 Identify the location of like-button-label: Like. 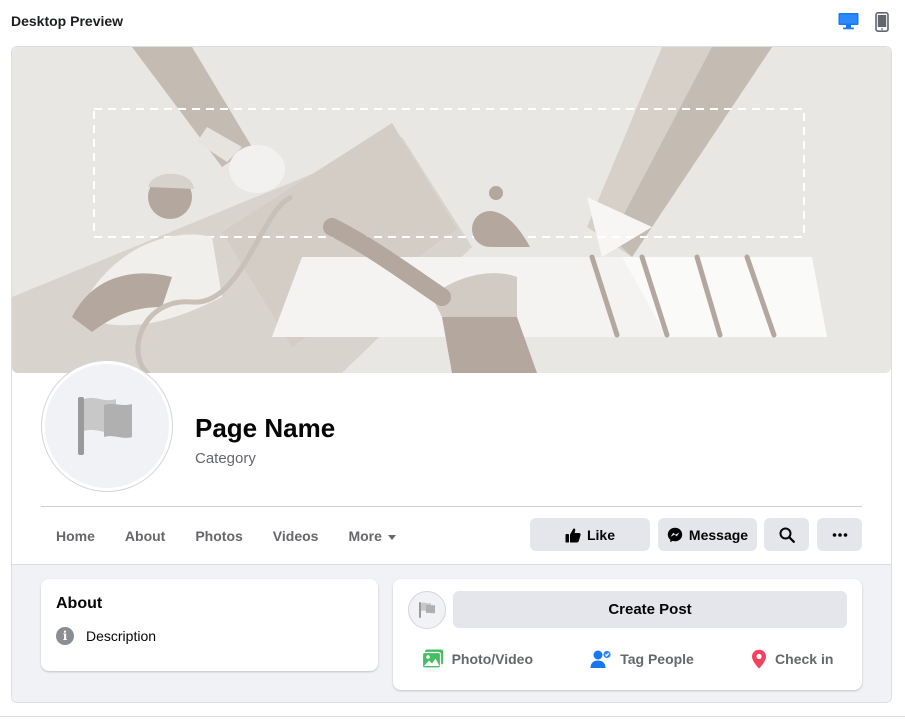
(600, 534).